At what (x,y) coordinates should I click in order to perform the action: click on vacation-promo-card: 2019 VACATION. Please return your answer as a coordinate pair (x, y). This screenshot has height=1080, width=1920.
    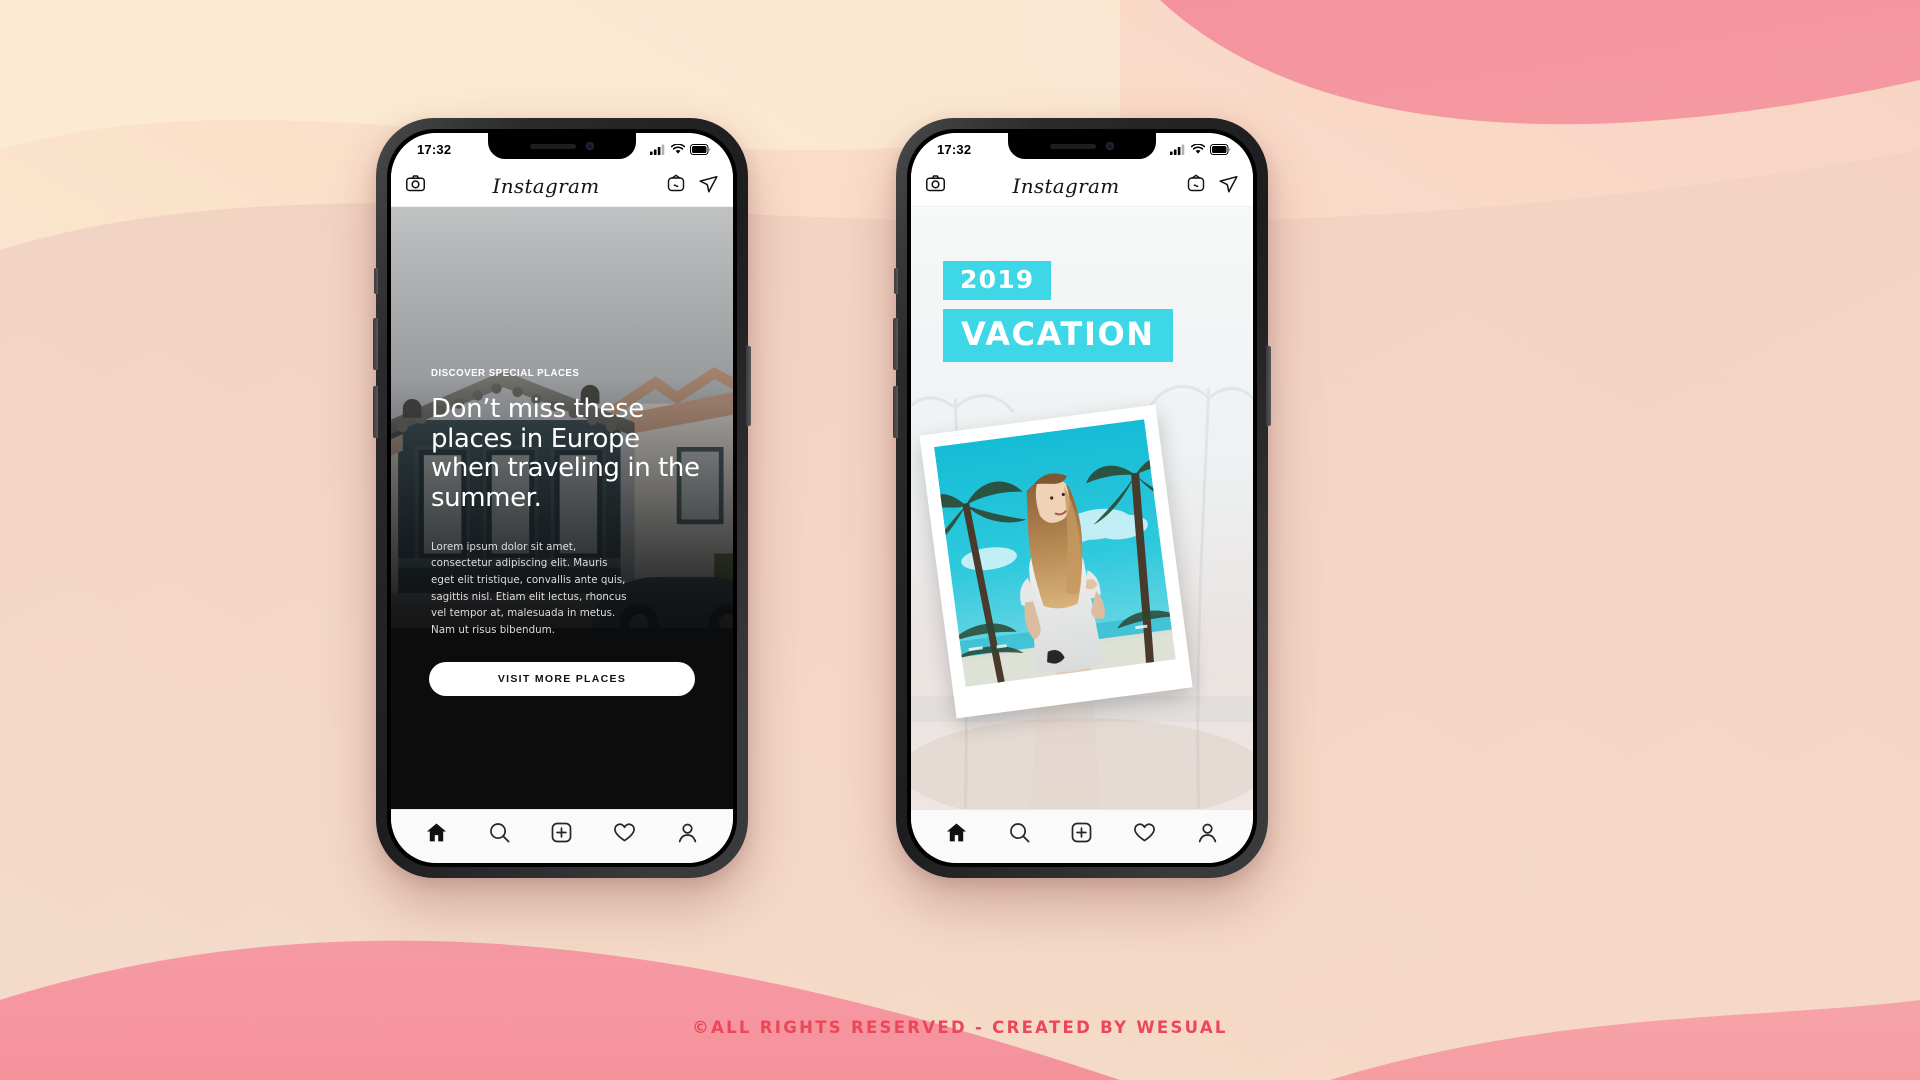
    Looking at the image, I should click on (1082, 508).